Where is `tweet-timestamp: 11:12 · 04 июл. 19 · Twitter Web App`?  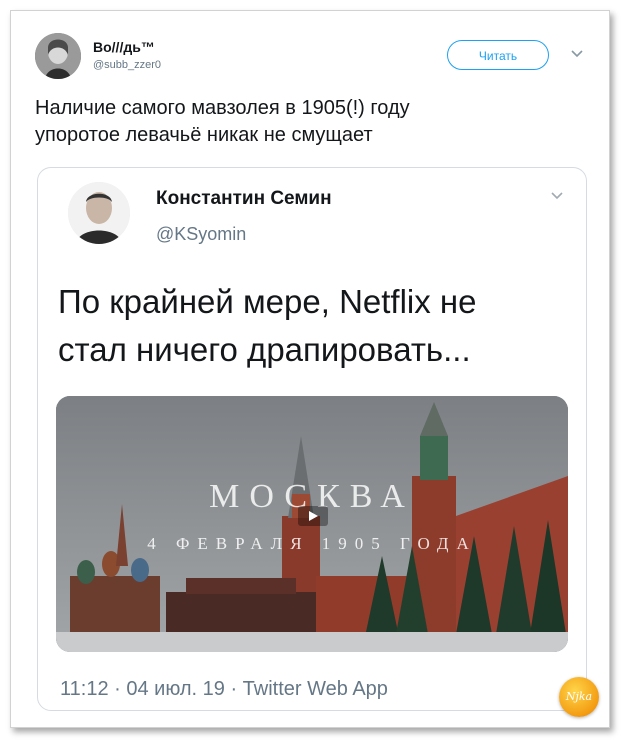 tweet-timestamp: 11:12 · 04 июл. 19 · Twitter Web App is located at coordinates (224, 689).